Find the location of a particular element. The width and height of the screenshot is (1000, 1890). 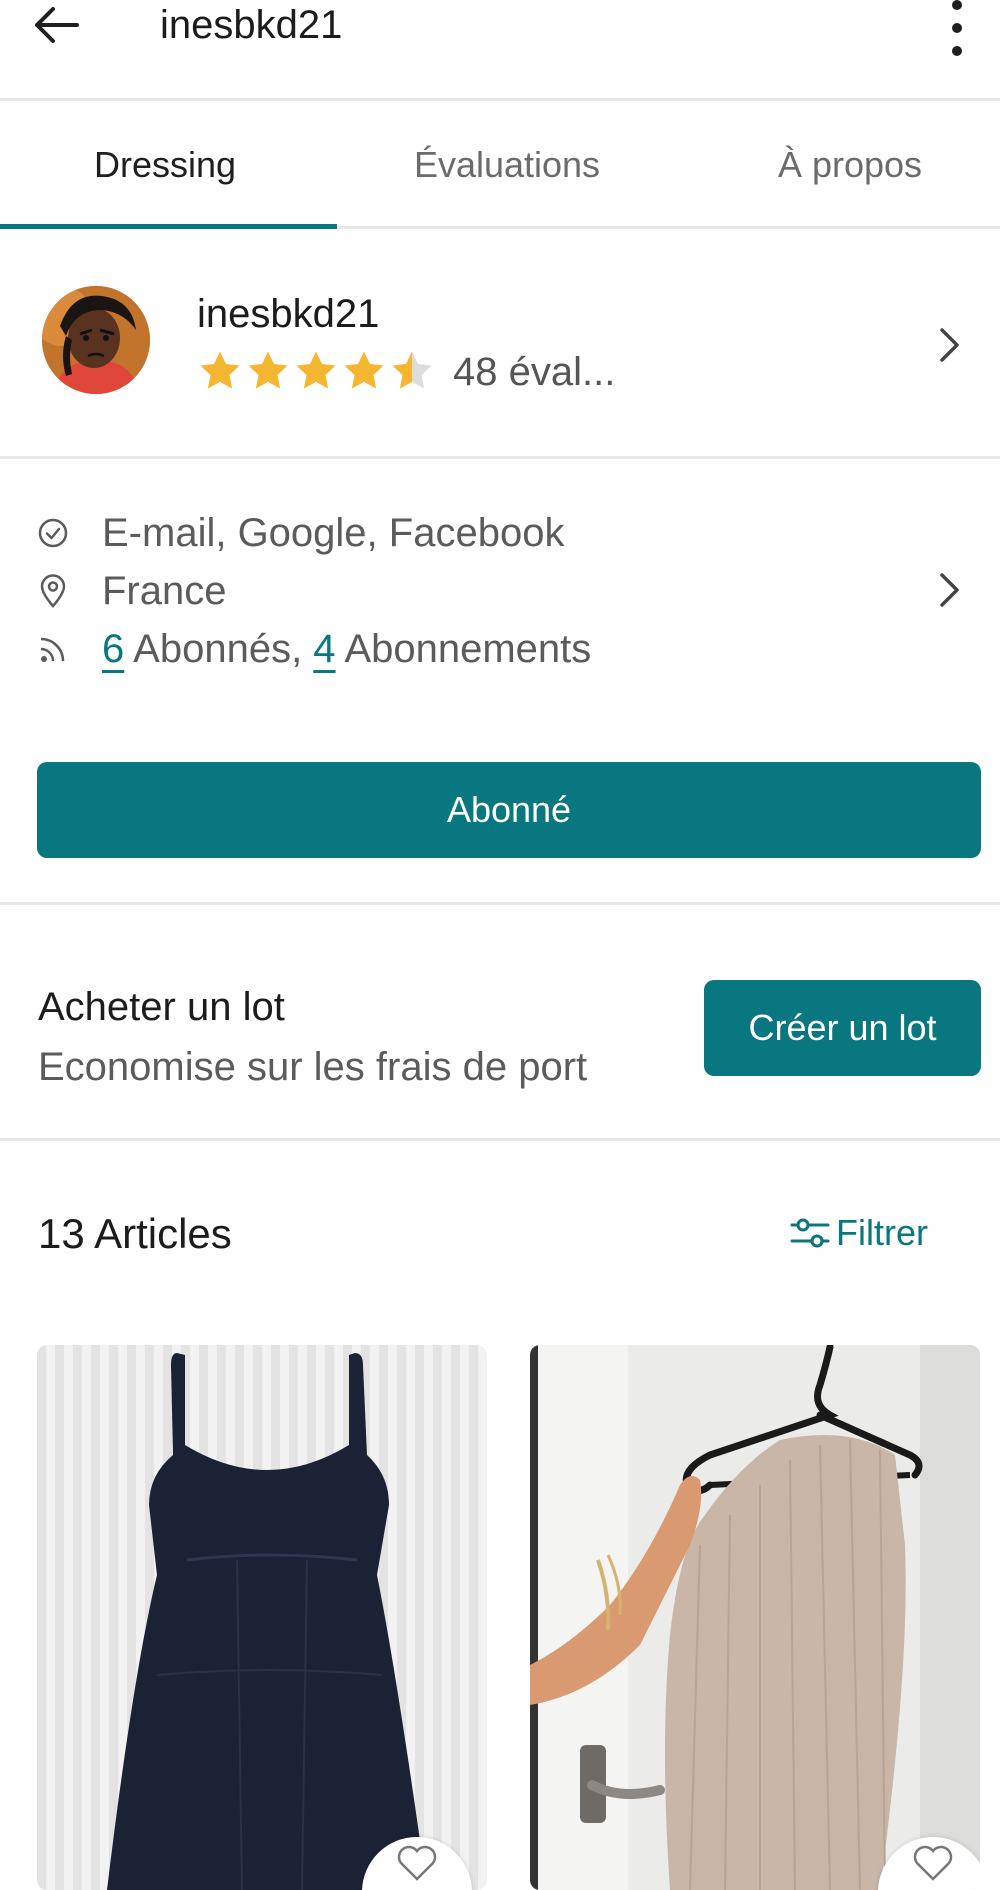

avatar is located at coordinates (96, 340).